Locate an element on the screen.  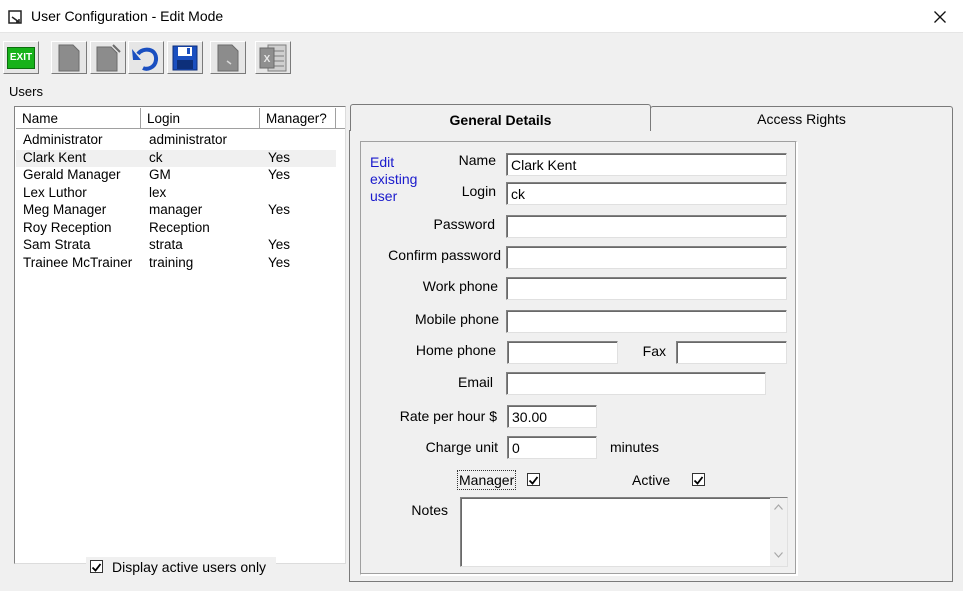
notes-scrollbar is located at coordinates (778, 532).